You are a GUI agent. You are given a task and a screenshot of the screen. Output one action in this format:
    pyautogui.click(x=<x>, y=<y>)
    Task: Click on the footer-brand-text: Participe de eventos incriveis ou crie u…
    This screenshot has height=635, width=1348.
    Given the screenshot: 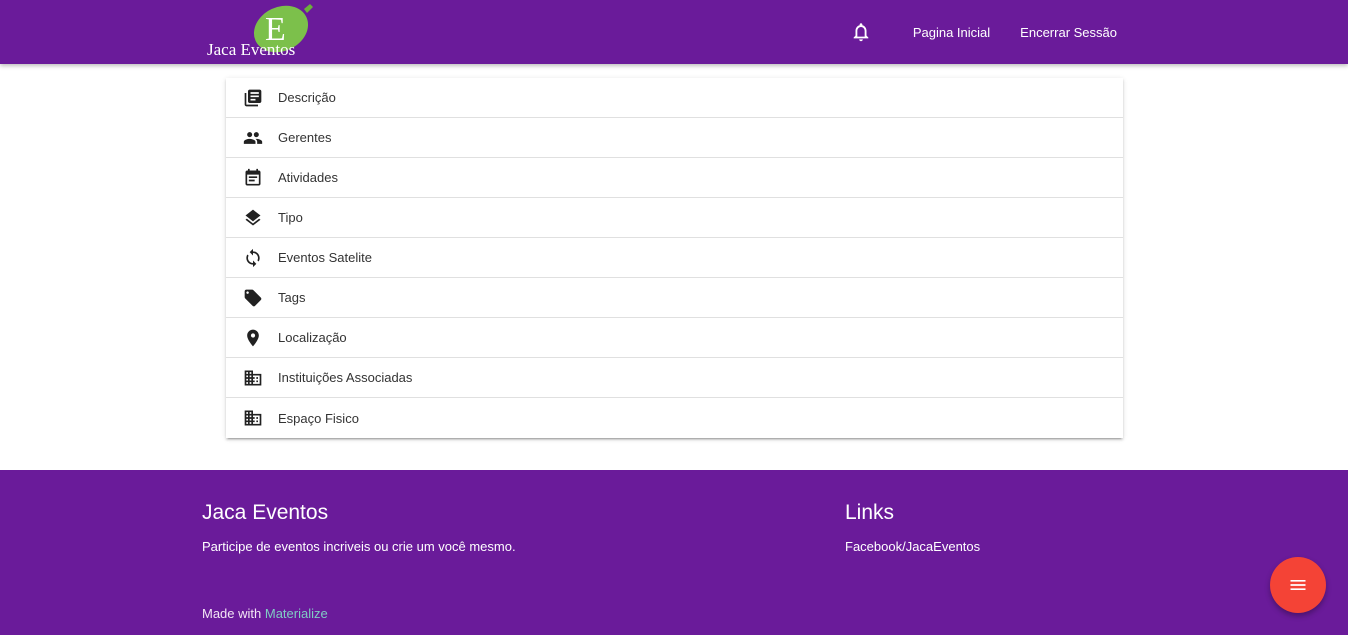 What is the action you would take?
    pyautogui.click(x=359, y=546)
    